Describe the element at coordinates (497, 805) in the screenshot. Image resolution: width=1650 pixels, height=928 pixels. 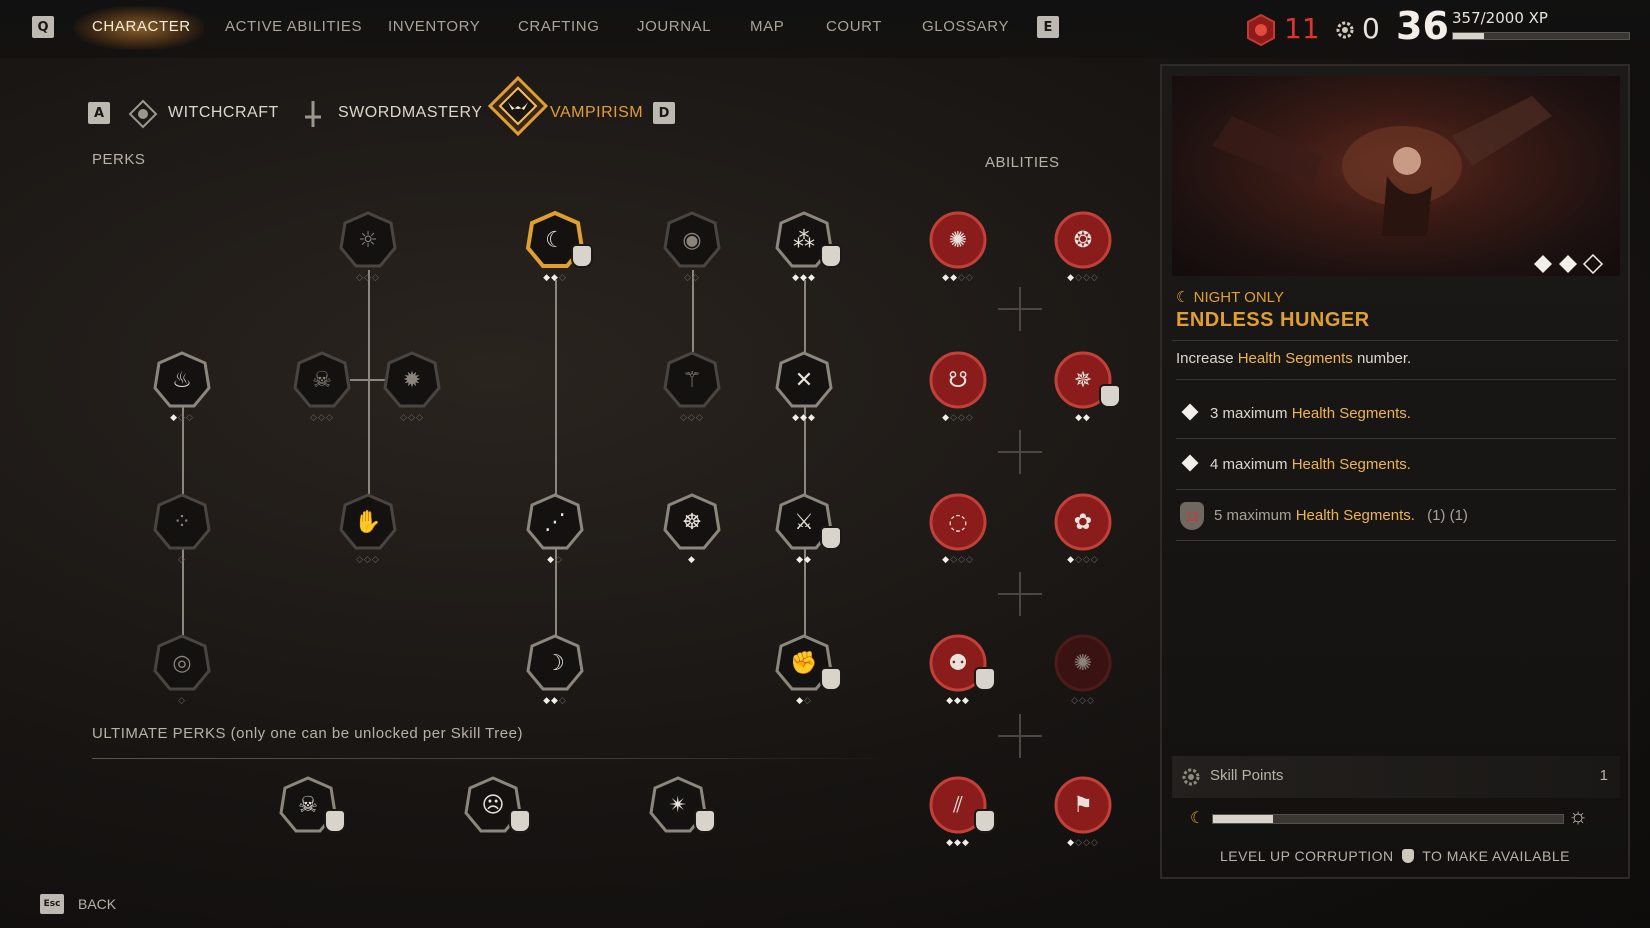
I see `ultimate-node: ☹` at that location.